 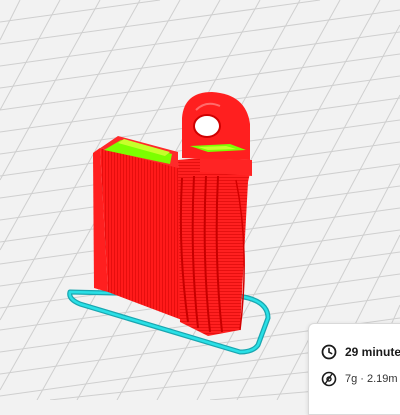 I want to click on print-time-label: 29 minute, so click(x=372, y=352).